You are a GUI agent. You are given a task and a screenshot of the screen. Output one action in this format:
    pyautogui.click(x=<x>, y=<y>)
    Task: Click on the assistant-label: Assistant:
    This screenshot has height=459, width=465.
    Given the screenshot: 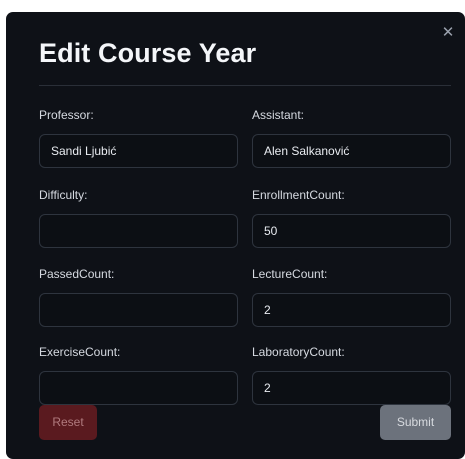 What is the action you would take?
    pyautogui.click(x=278, y=115)
    